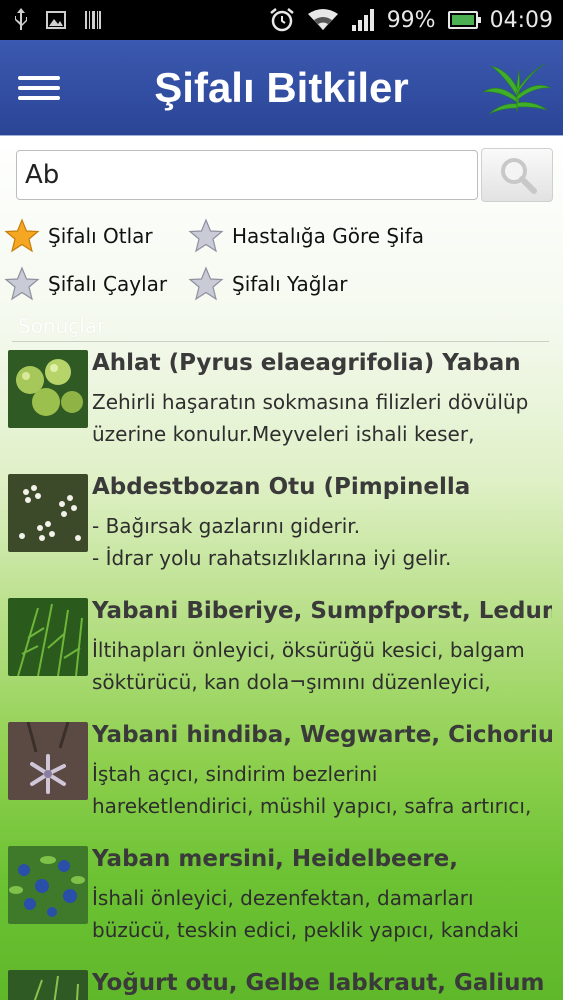  What do you see at coordinates (48, 637) in the screenshot?
I see `yabani-biberiye-thumbnail` at bounding box center [48, 637].